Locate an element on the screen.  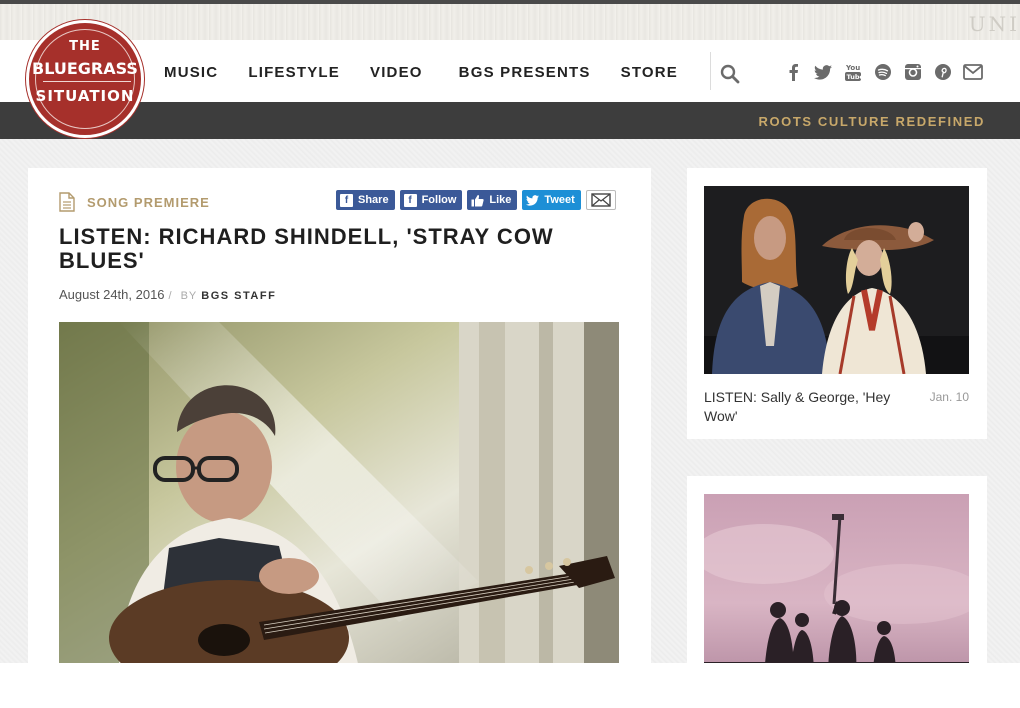
page-bottom is located at coordinates (510, 685).